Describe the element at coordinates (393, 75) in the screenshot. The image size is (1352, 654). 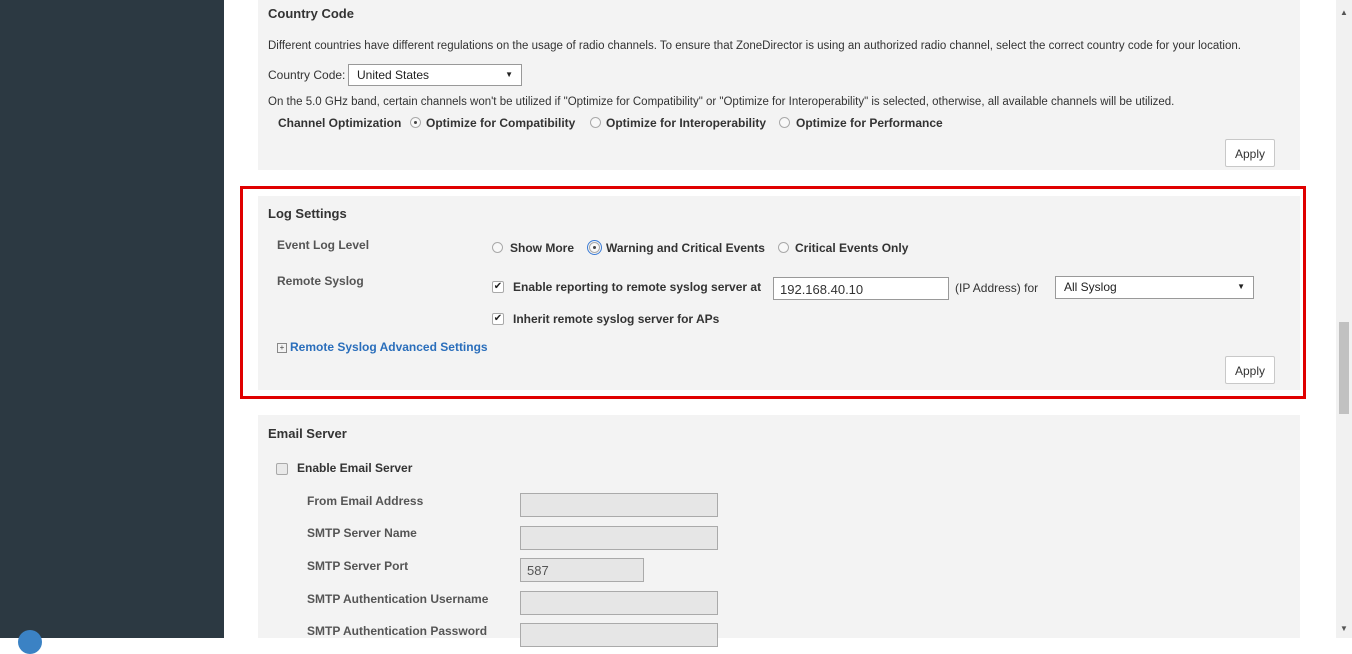
I see `country-code-value: United States` at that location.